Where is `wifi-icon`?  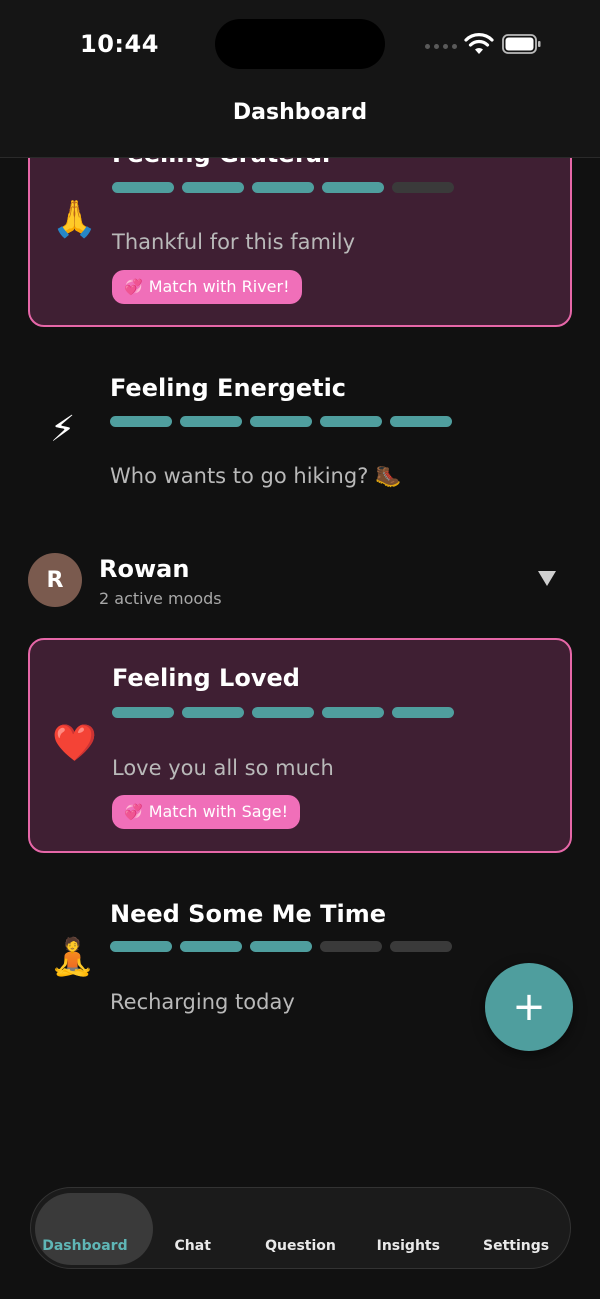
wifi-icon is located at coordinates (479, 43).